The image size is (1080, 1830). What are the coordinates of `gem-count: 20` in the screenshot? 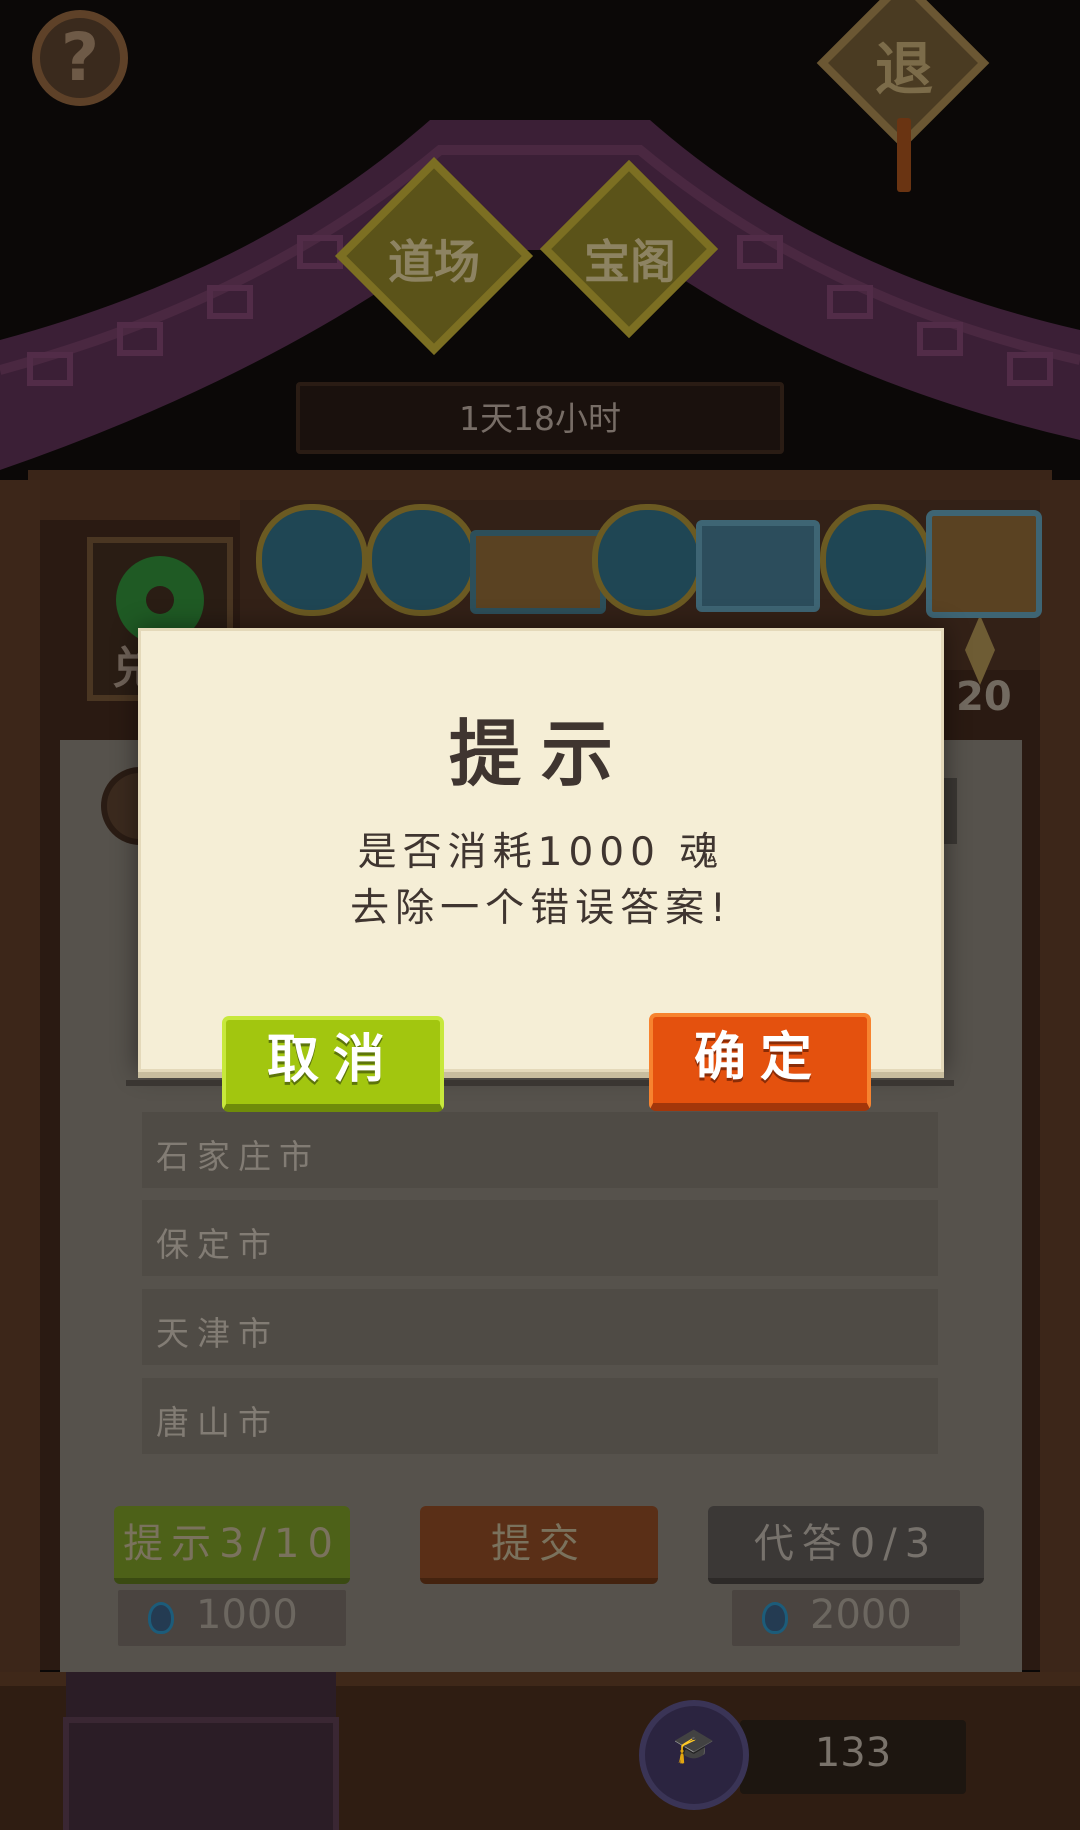 It's located at (984, 697).